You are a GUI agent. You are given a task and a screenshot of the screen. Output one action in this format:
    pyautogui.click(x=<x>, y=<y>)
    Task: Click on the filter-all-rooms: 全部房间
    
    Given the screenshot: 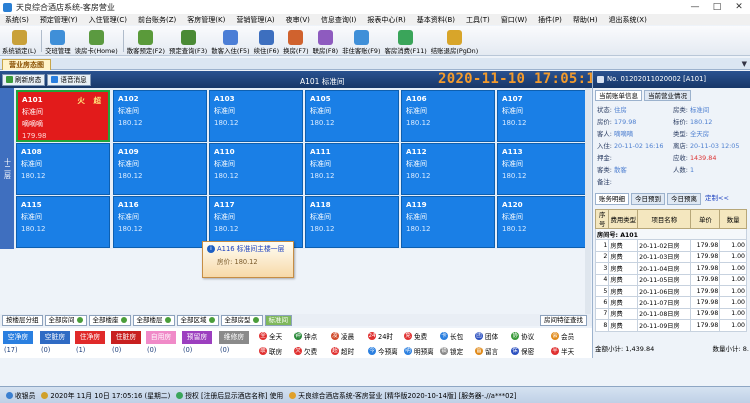 What is the action you would take?
    pyautogui.click(x=65, y=320)
    